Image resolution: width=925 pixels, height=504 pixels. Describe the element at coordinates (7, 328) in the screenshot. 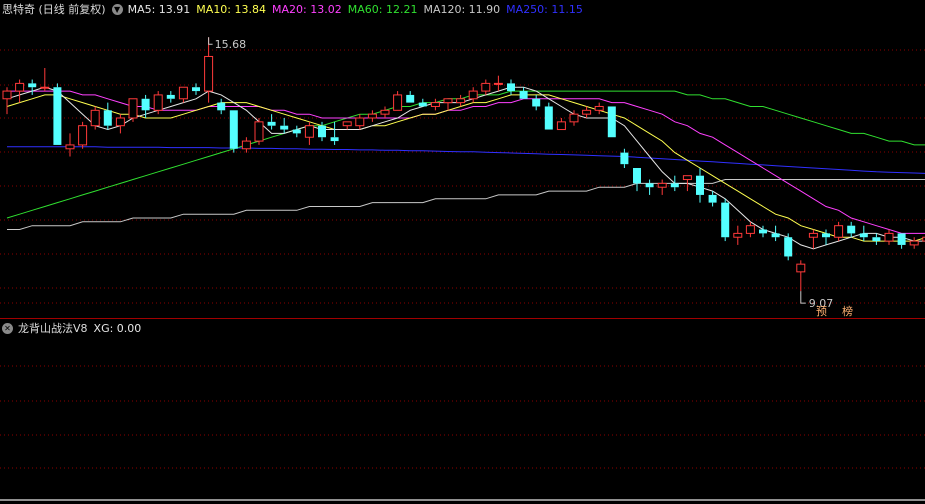

I see `close-icon: ✕` at that location.